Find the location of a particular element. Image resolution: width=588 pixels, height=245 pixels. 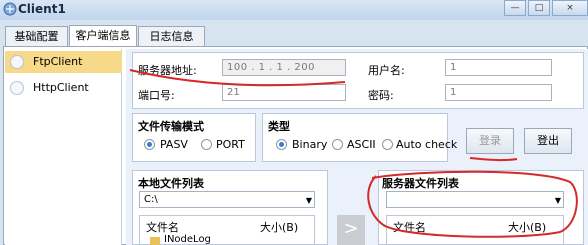

local-col-name: 文件名 is located at coordinates (162, 227).